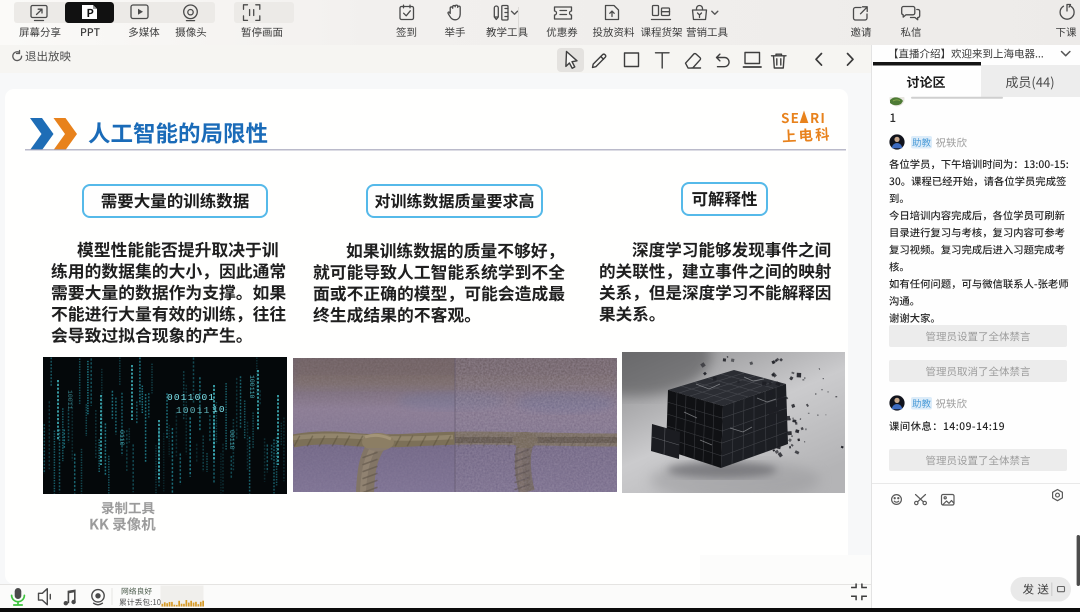 The image size is (1080, 612). Describe the element at coordinates (219, 409) in the screenshot. I see `svg-text: 10` at that location.